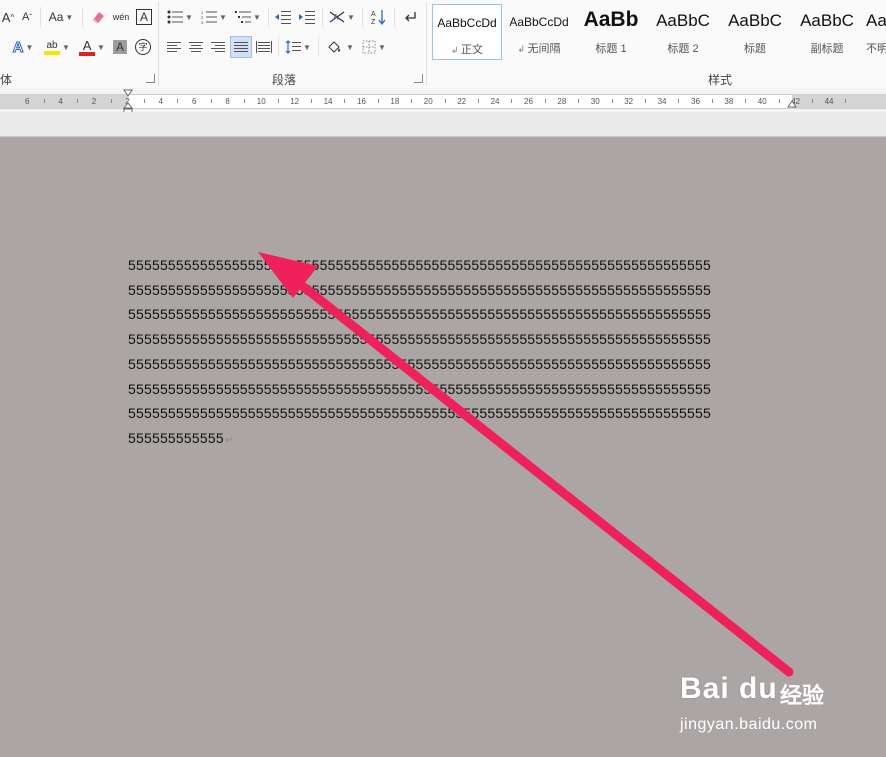  What do you see at coordinates (761, 707) in the screenshot?
I see `baidu-watermark: Bai du 经验 jingyan.baidu.com` at bounding box center [761, 707].